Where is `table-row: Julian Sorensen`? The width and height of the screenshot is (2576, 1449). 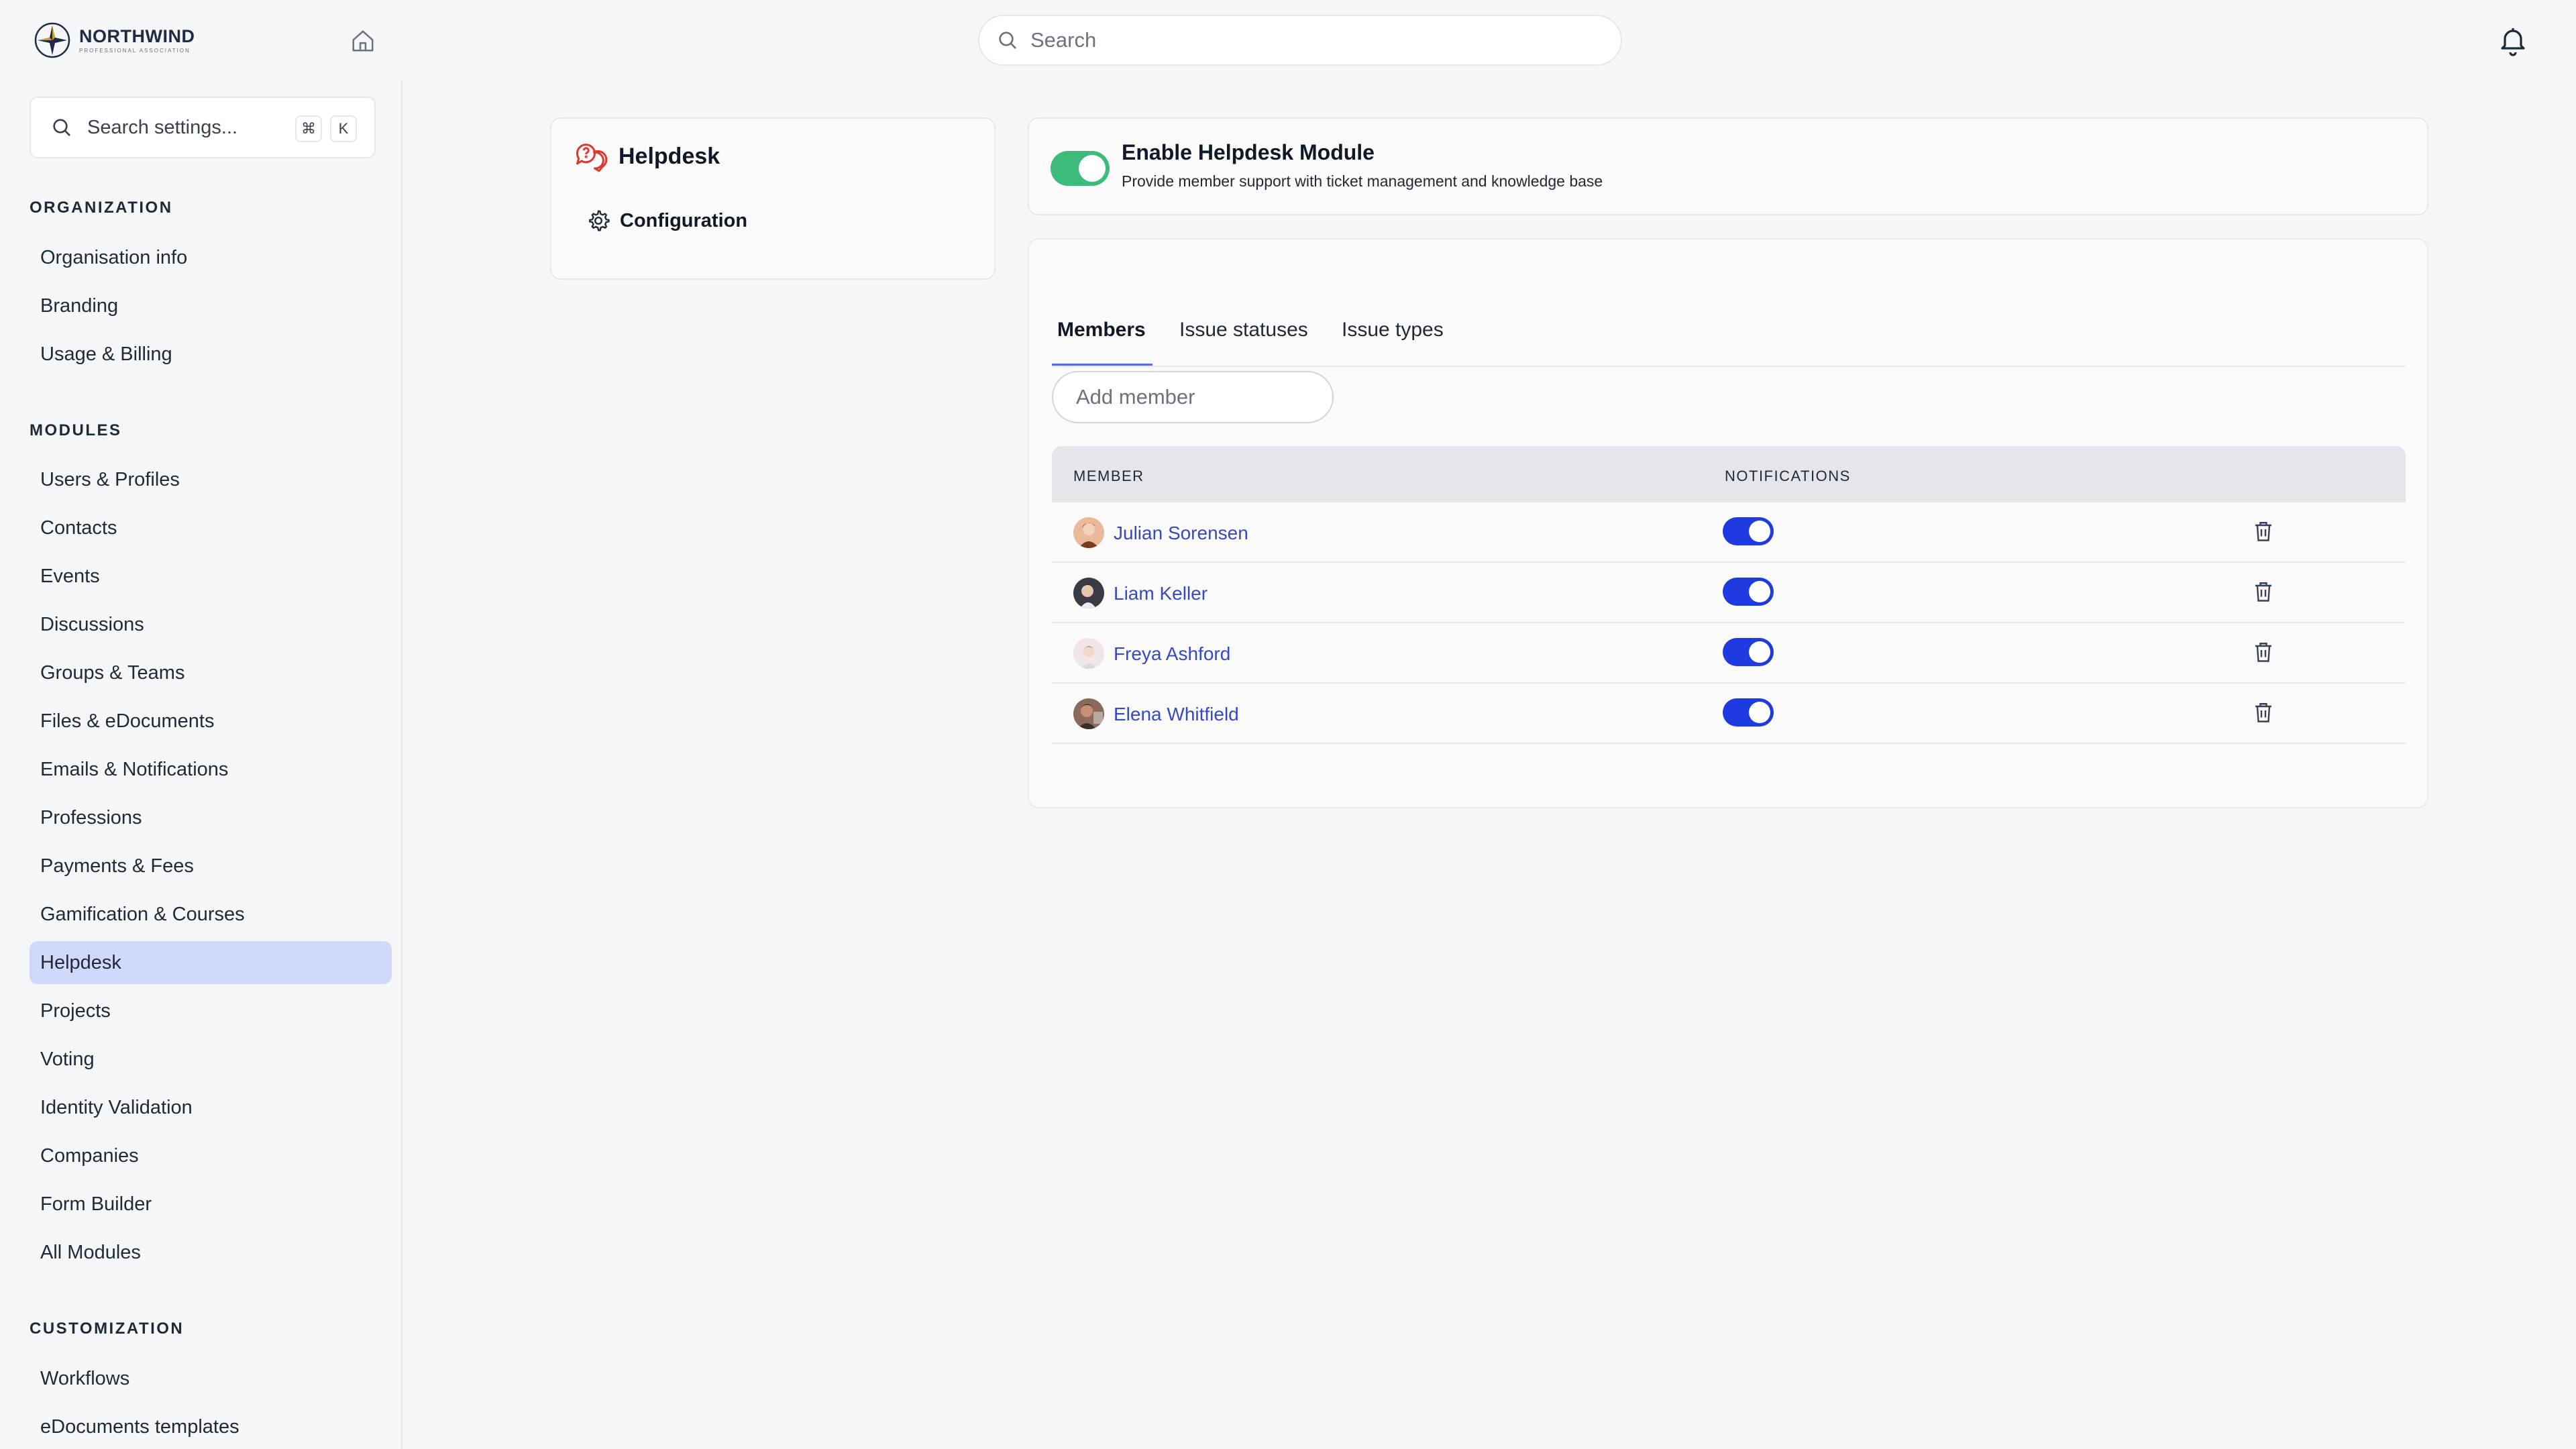 table-row: Julian Sorensen is located at coordinates (1729, 532).